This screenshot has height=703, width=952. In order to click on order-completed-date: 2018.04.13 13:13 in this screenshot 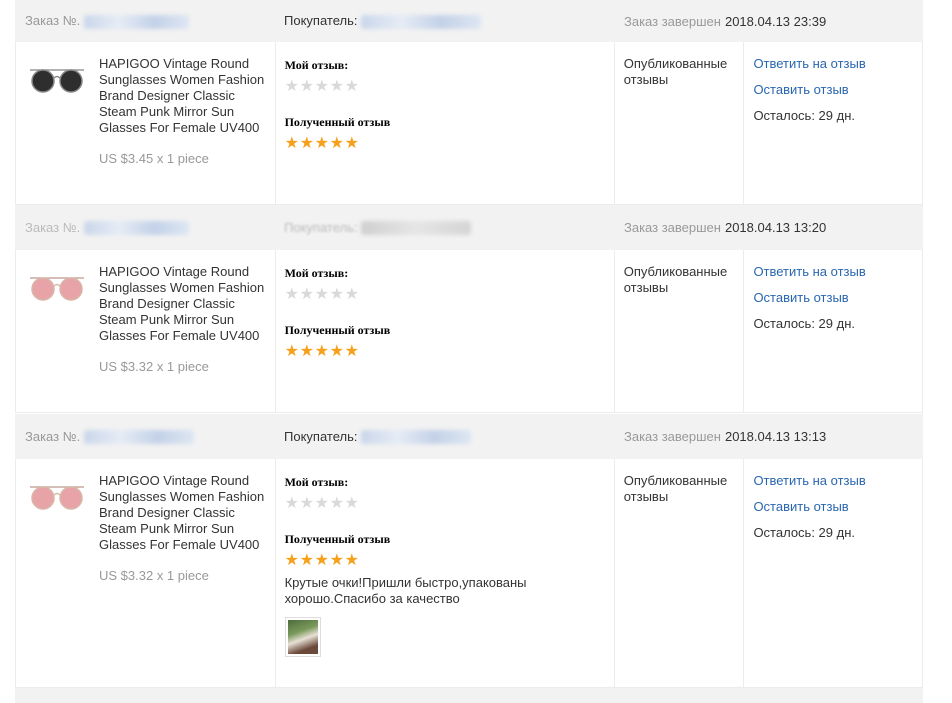, I will do `click(775, 436)`.